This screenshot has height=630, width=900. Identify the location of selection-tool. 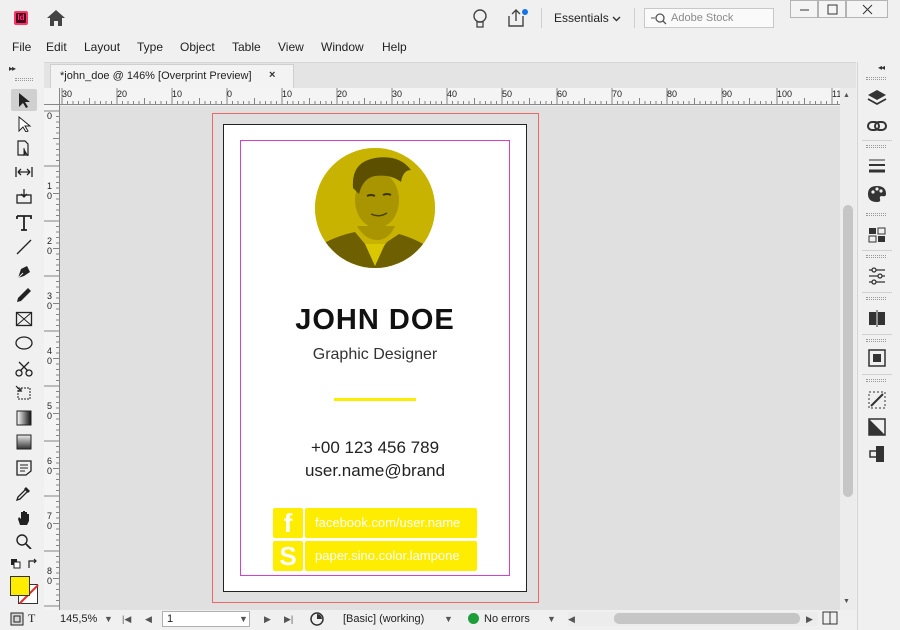
(24, 100).